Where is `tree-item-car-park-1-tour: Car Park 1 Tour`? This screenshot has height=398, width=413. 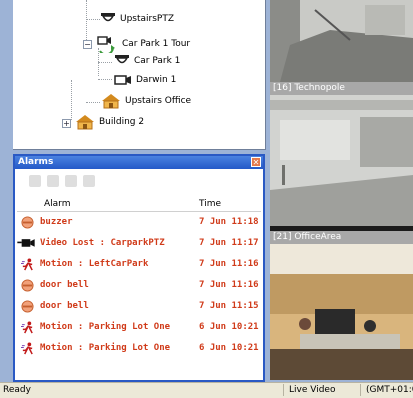
tree-item-car-park-1-tour: Car Park 1 Tour is located at coordinates (143, 44).